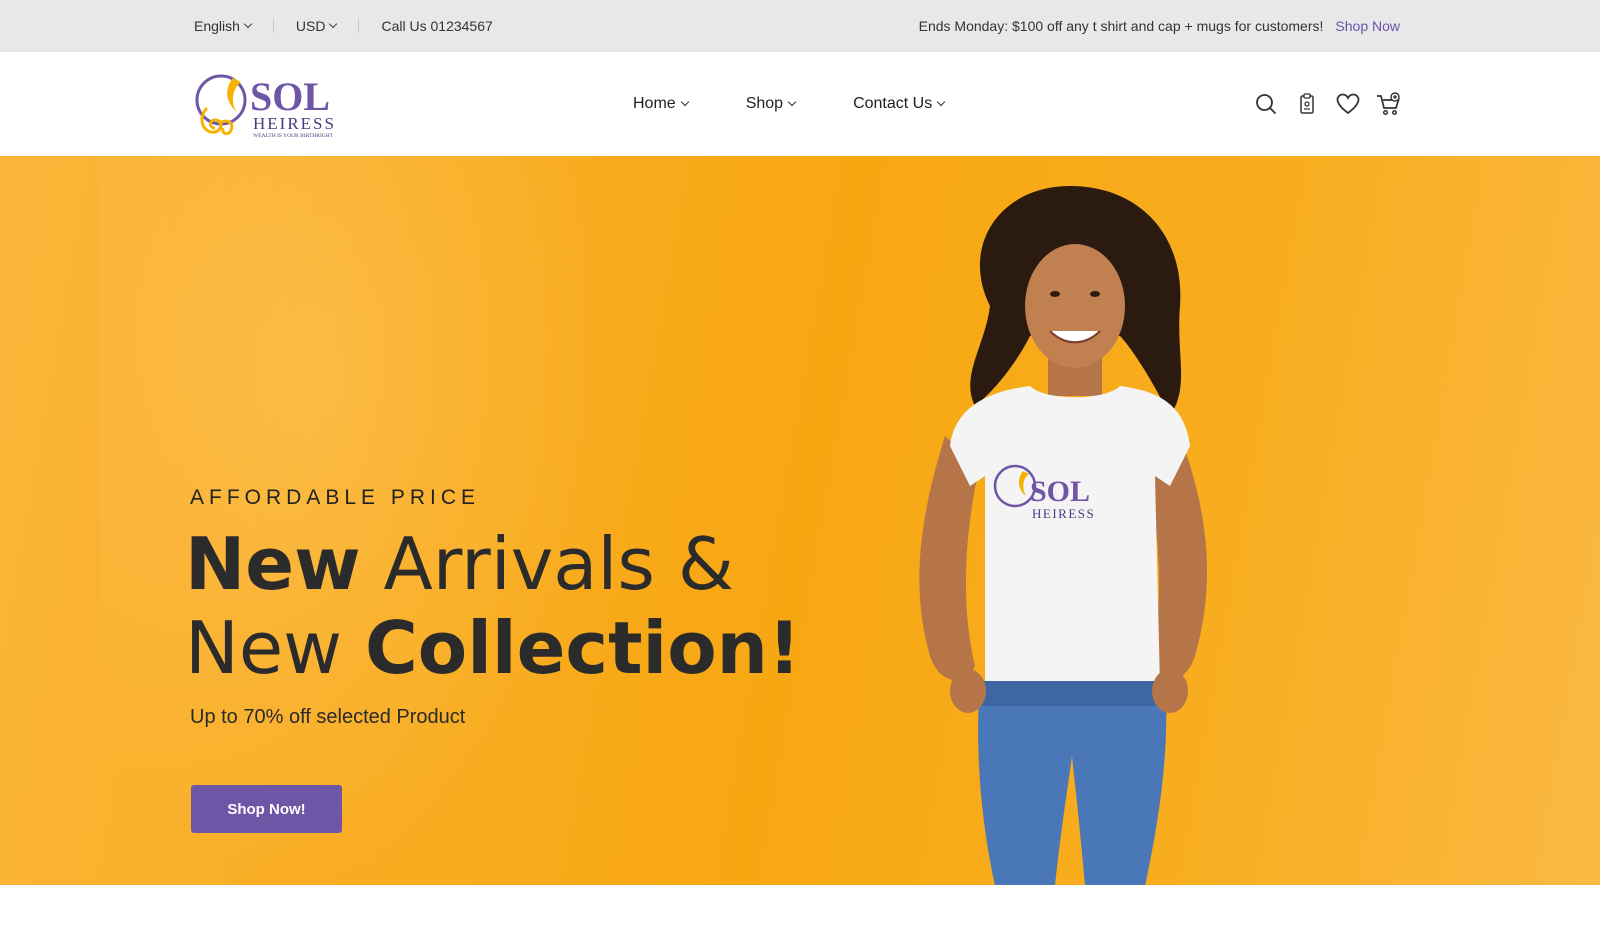  I want to click on compare-icon, so click(1307, 104).